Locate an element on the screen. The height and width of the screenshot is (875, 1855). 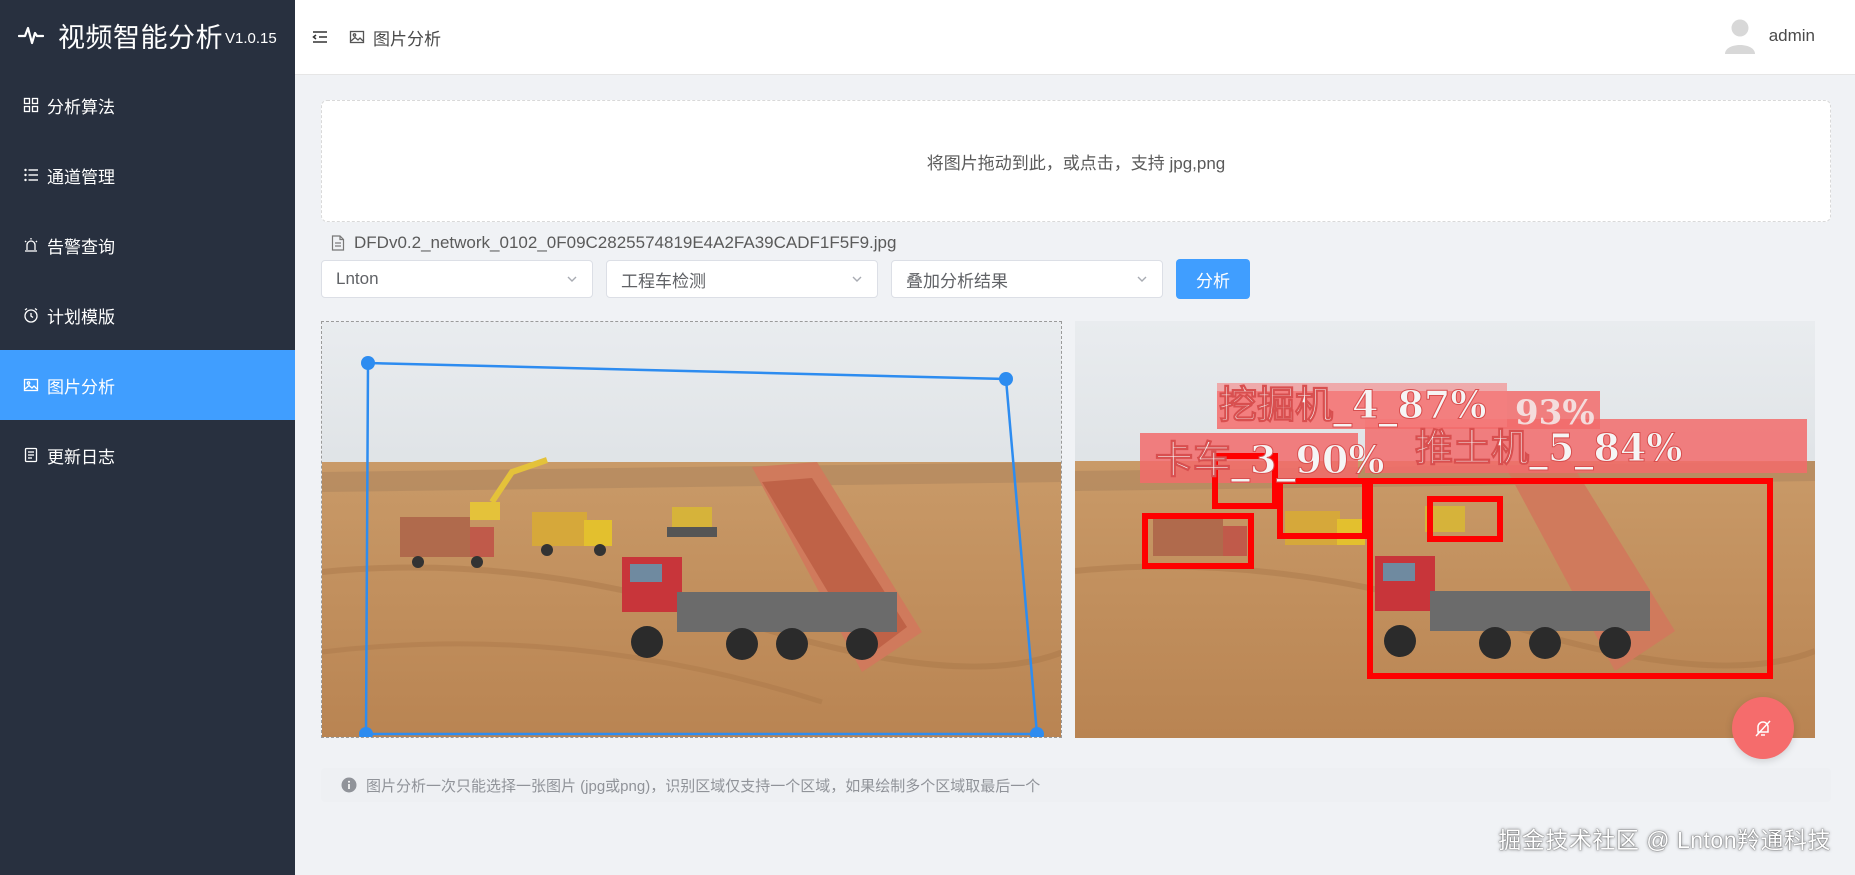
avatar is located at coordinates (1740, 36).